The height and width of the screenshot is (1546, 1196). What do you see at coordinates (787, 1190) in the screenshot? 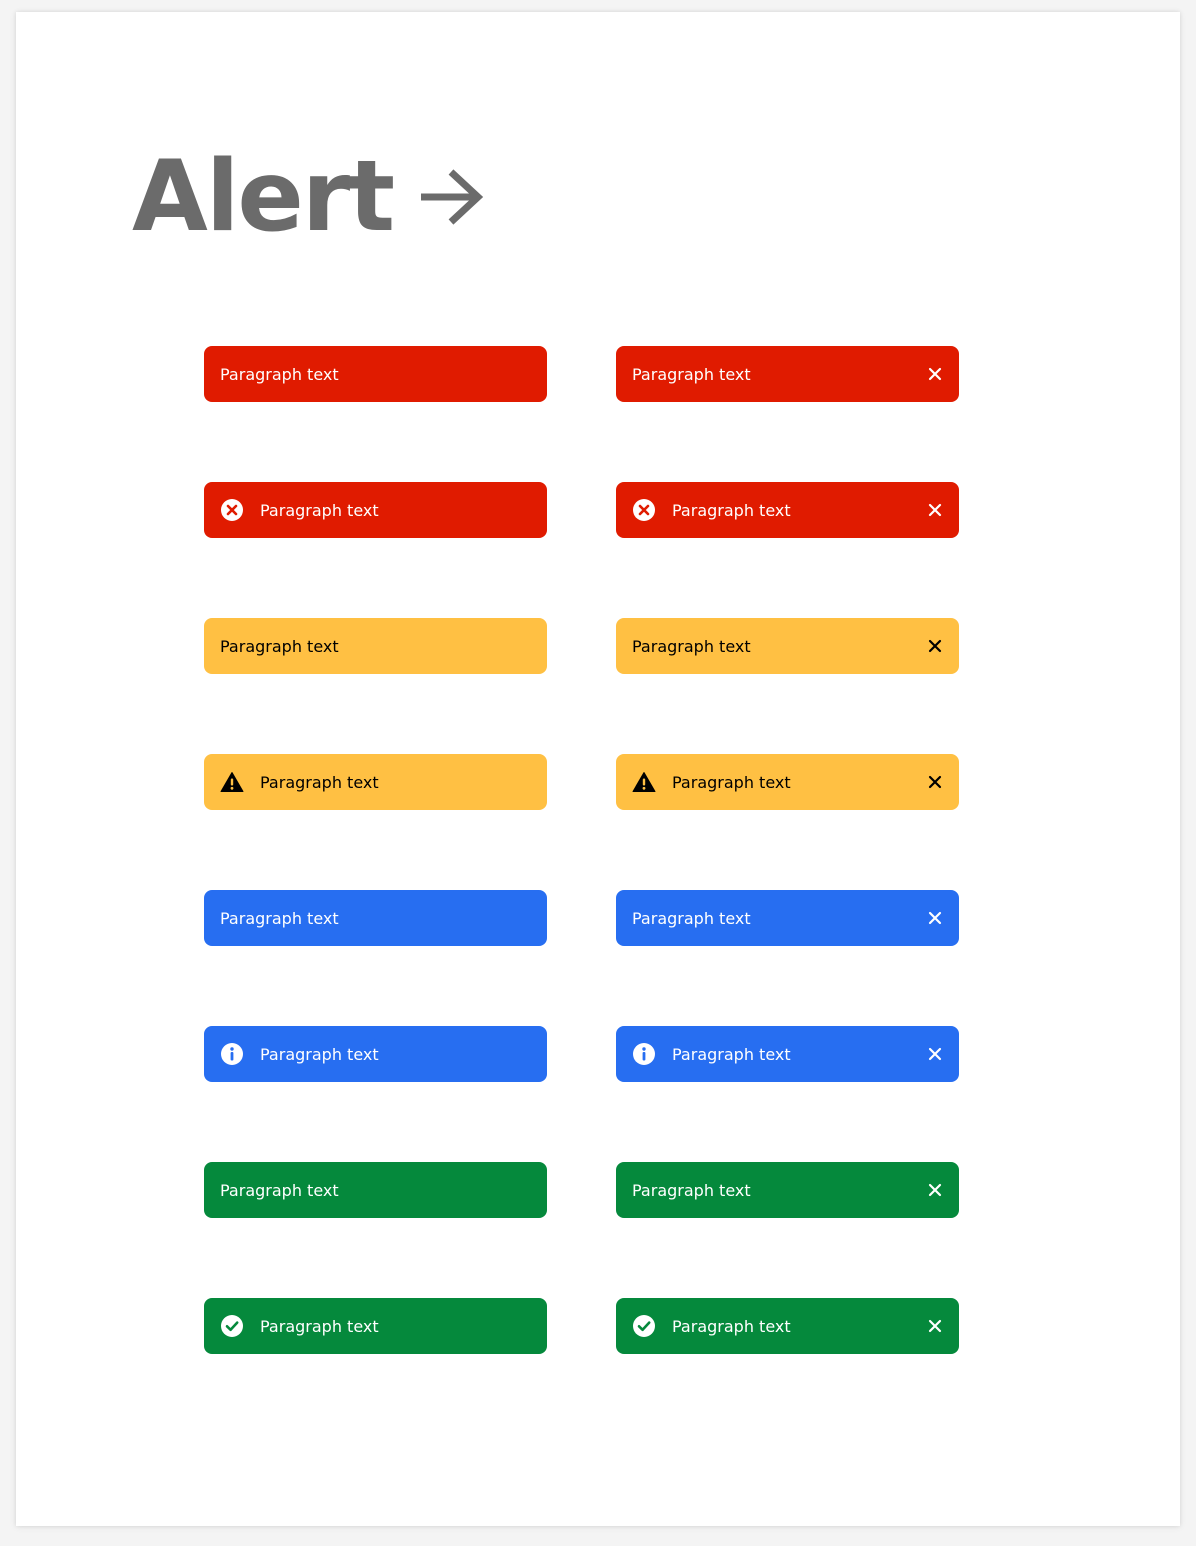
I see `alert-success-dismissible: Paragraph text` at bounding box center [787, 1190].